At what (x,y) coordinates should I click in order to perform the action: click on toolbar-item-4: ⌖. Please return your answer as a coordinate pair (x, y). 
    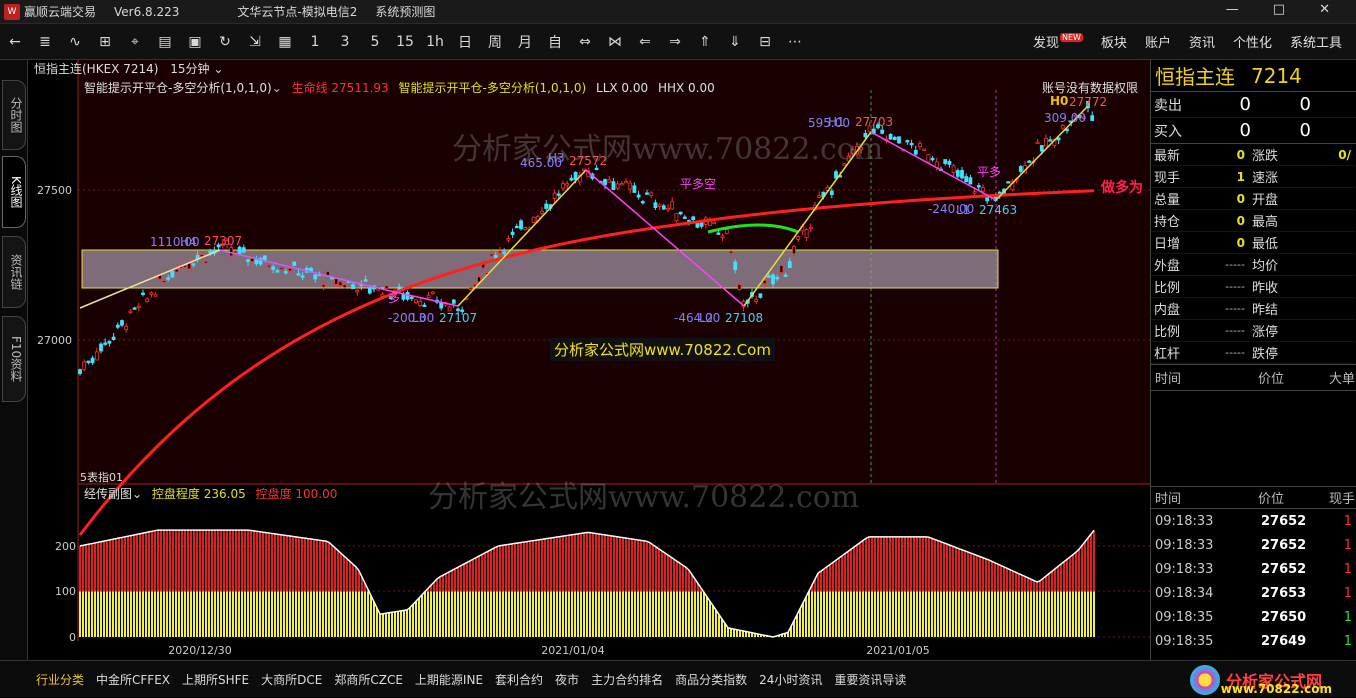
    Looking at the image, I should click on (135, 42).